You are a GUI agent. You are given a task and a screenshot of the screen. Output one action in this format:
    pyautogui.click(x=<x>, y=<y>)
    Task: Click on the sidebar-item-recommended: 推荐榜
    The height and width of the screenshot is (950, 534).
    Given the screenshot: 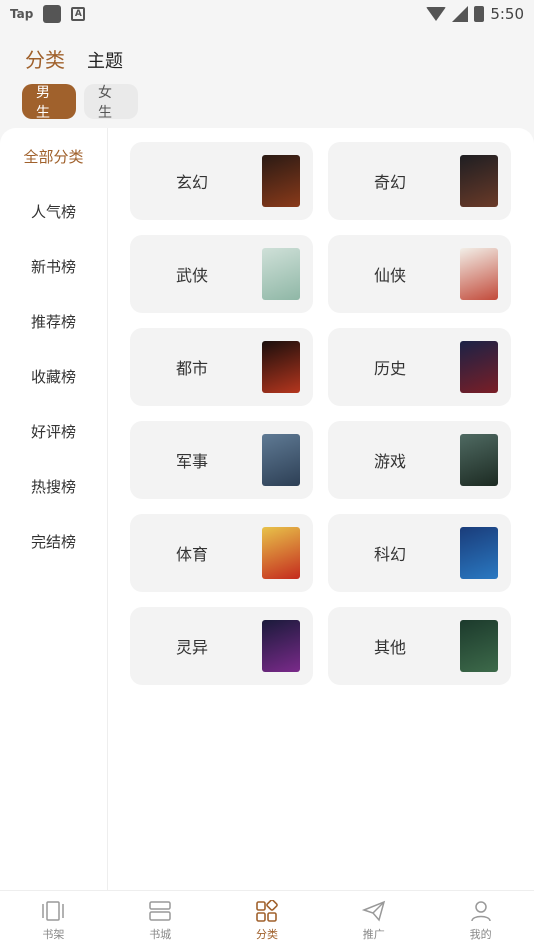 What is the action you would take?
    pyautogui.click(x=53, y=321)
    